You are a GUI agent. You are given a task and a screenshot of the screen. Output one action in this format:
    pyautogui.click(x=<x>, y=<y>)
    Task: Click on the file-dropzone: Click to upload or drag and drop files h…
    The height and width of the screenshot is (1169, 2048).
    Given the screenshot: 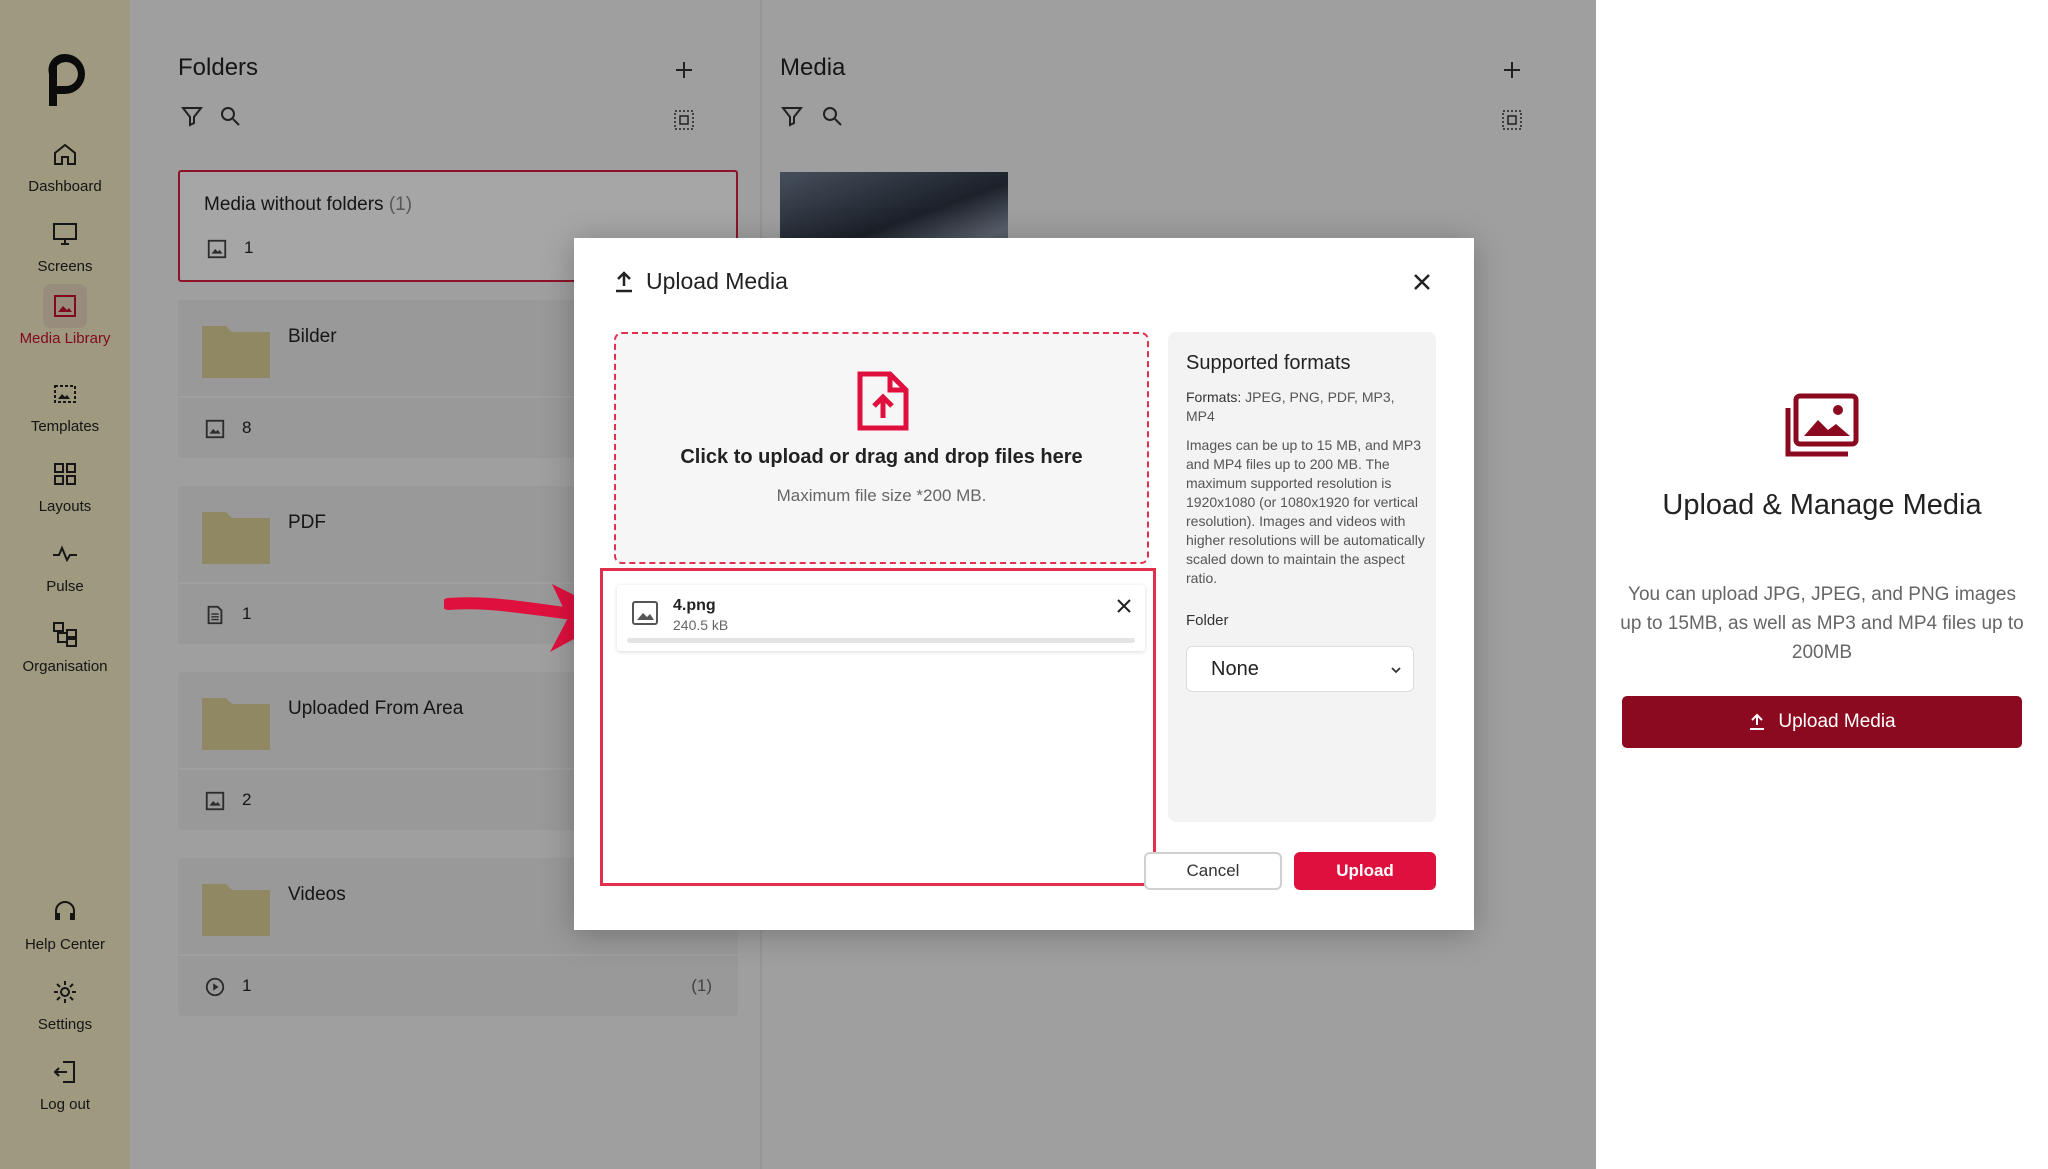 What is the action you would take?
    pyautogui.click(x=881, y=448)
    